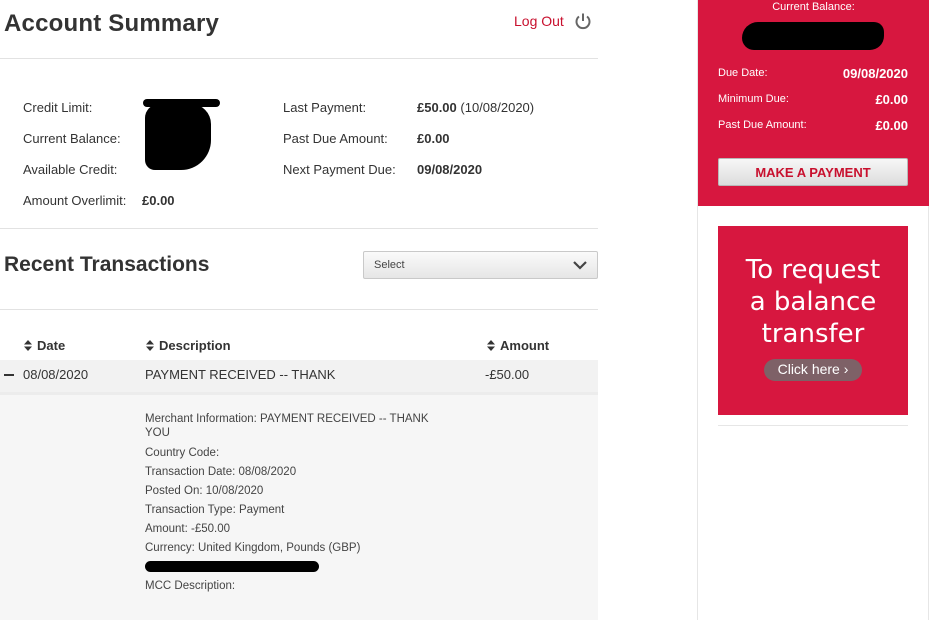 This screenshot has width=936, height=620. What do you see at coordinates (583, 21) in the screenshot?
I see `power-icon` at bounding box center [583, 21].